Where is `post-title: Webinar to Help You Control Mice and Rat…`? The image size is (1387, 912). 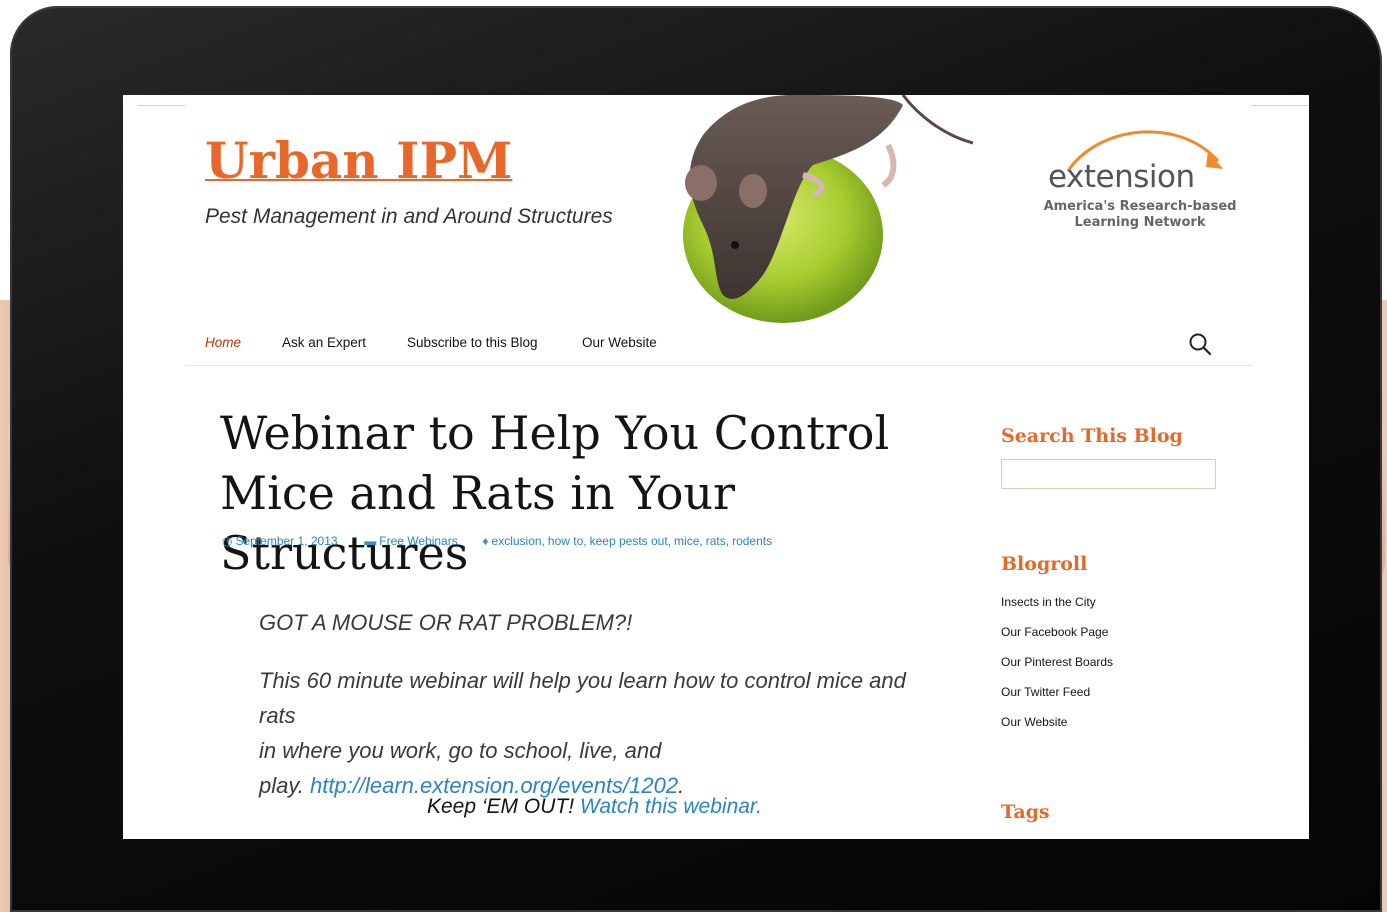 post-title: Webinar to Help You Control Mice and Rat… is located at coordinates (600, 493).